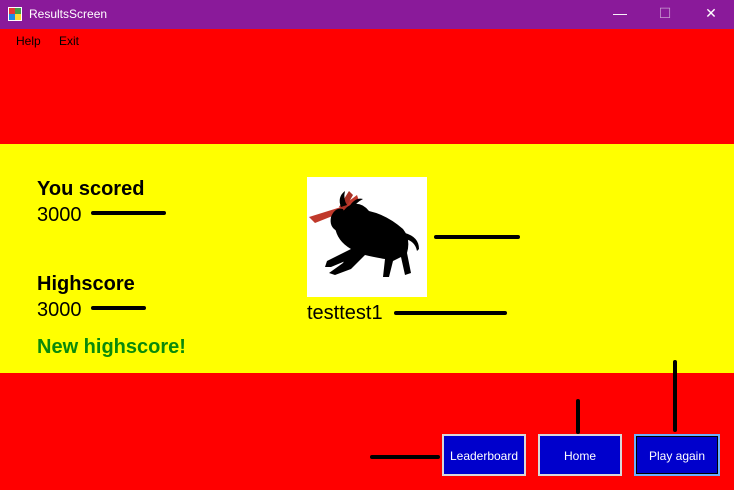  Describe the element at coordinates (578, 416) in the screenshot. I see `home-connector-line` at that location.